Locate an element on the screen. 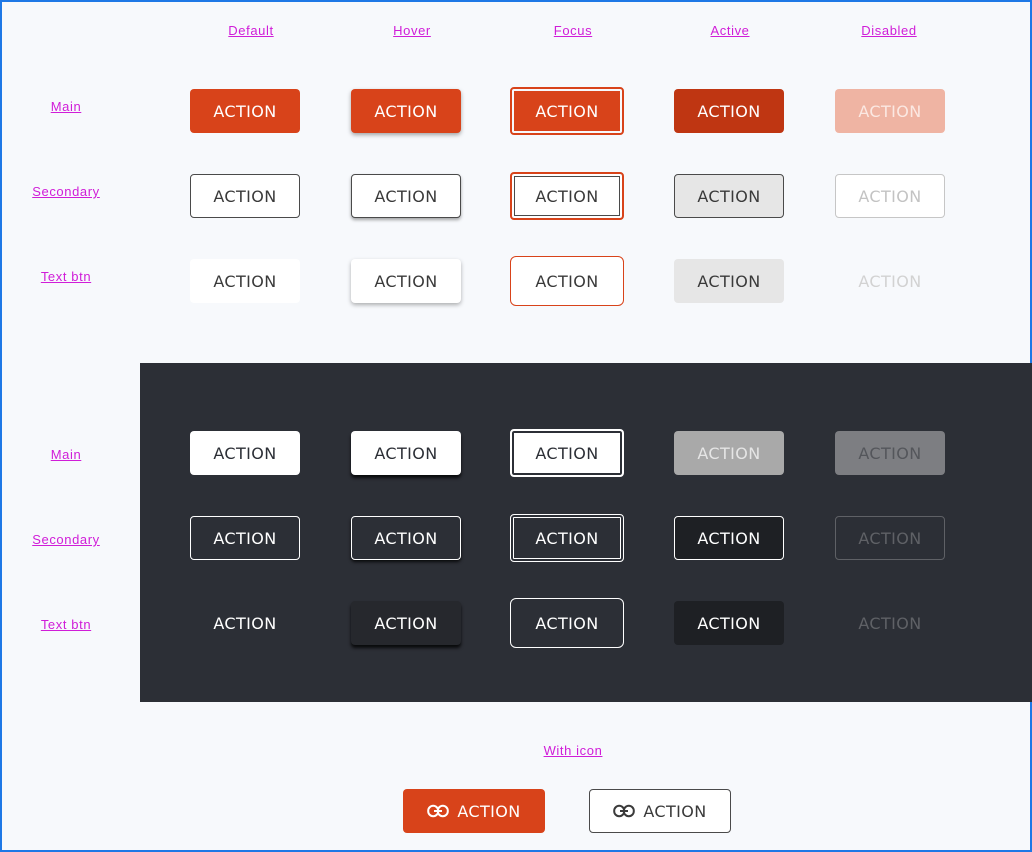 The image size is (1032, 852). column-label-active: Active is located at coordinates (730, 30).